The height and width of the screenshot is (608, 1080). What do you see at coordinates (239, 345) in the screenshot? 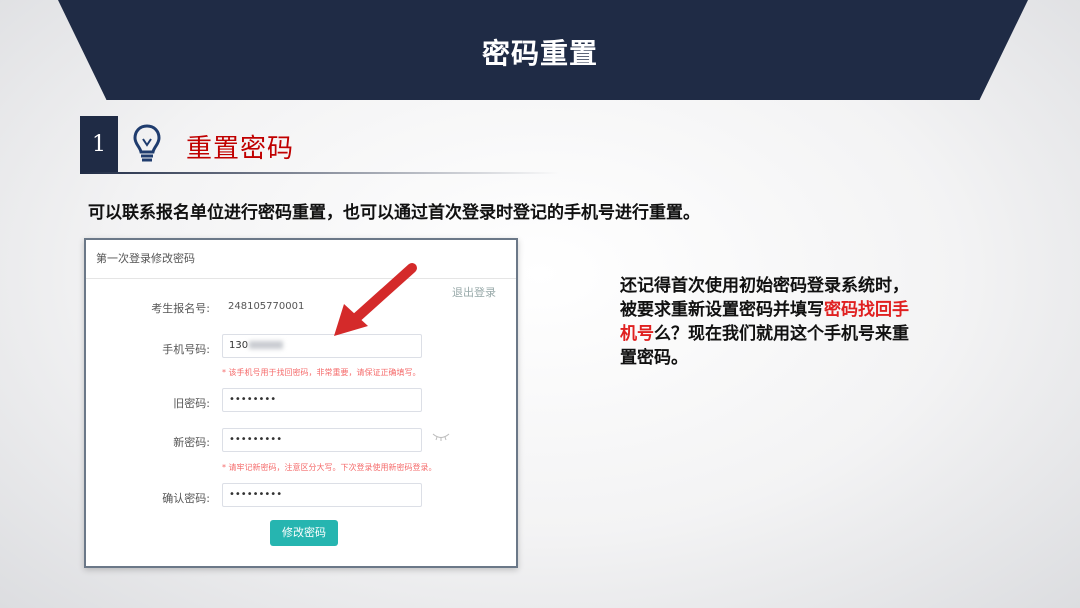
I see `phone-value: 130` at bounding box center [239, 345].